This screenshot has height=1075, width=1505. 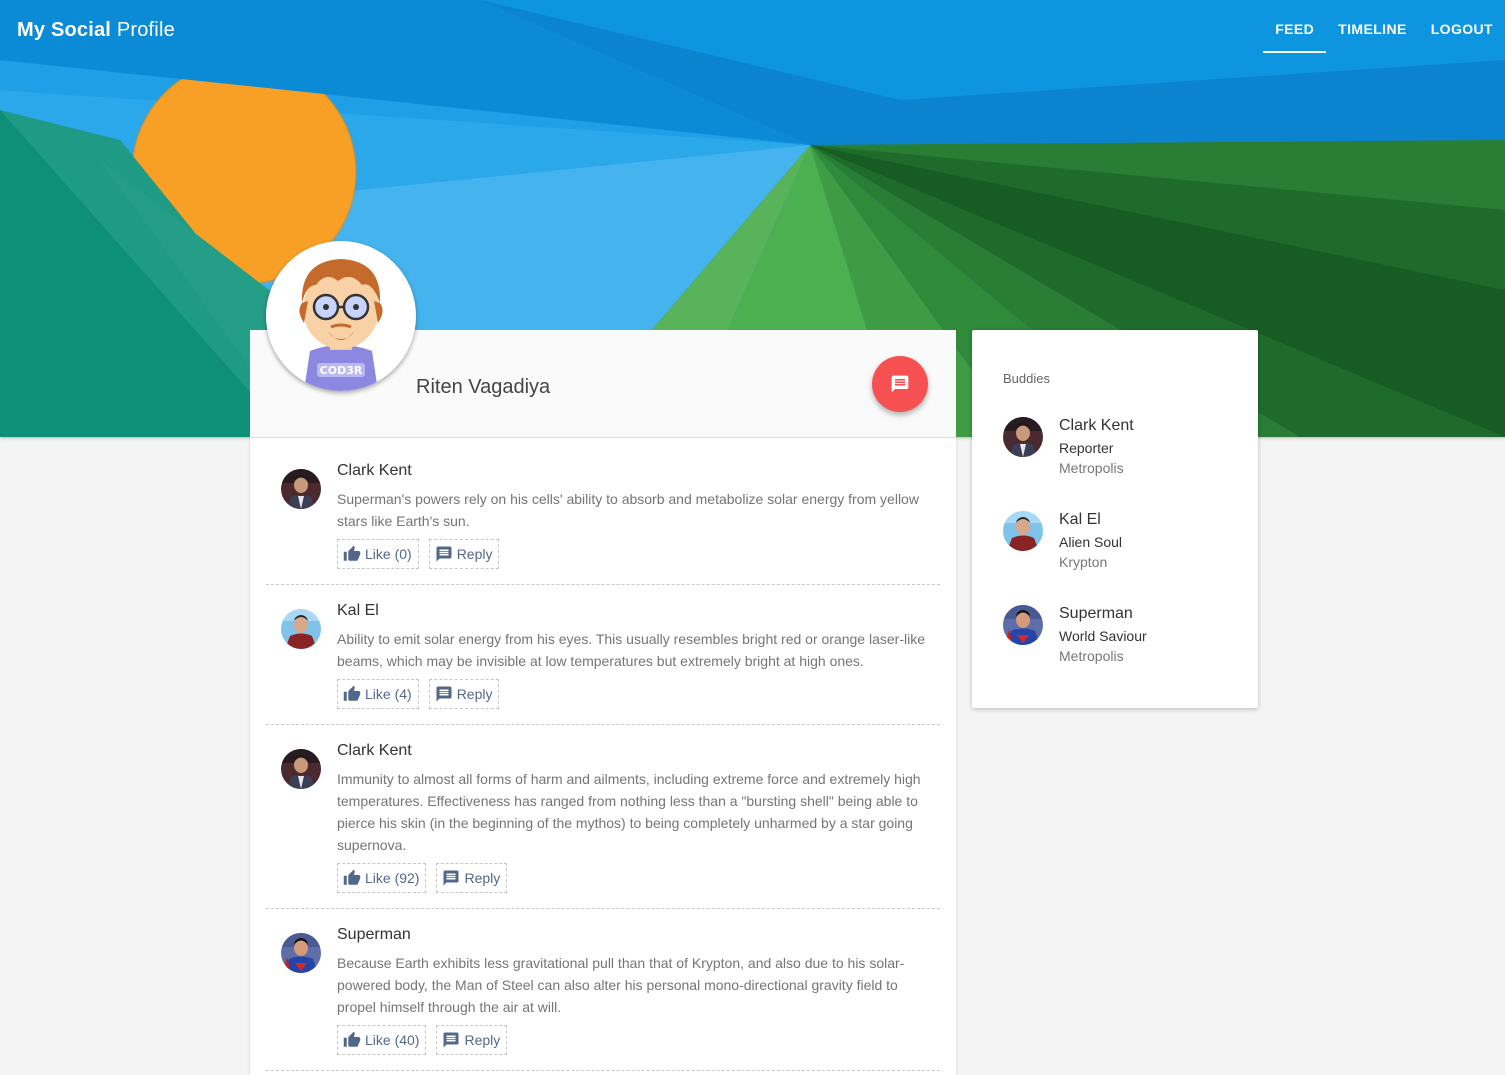 What do you see at coordinates (1372, 26) in the screenshot?
I see `nav-timeline: TIMELINE` at bounding box center [1372, 26].